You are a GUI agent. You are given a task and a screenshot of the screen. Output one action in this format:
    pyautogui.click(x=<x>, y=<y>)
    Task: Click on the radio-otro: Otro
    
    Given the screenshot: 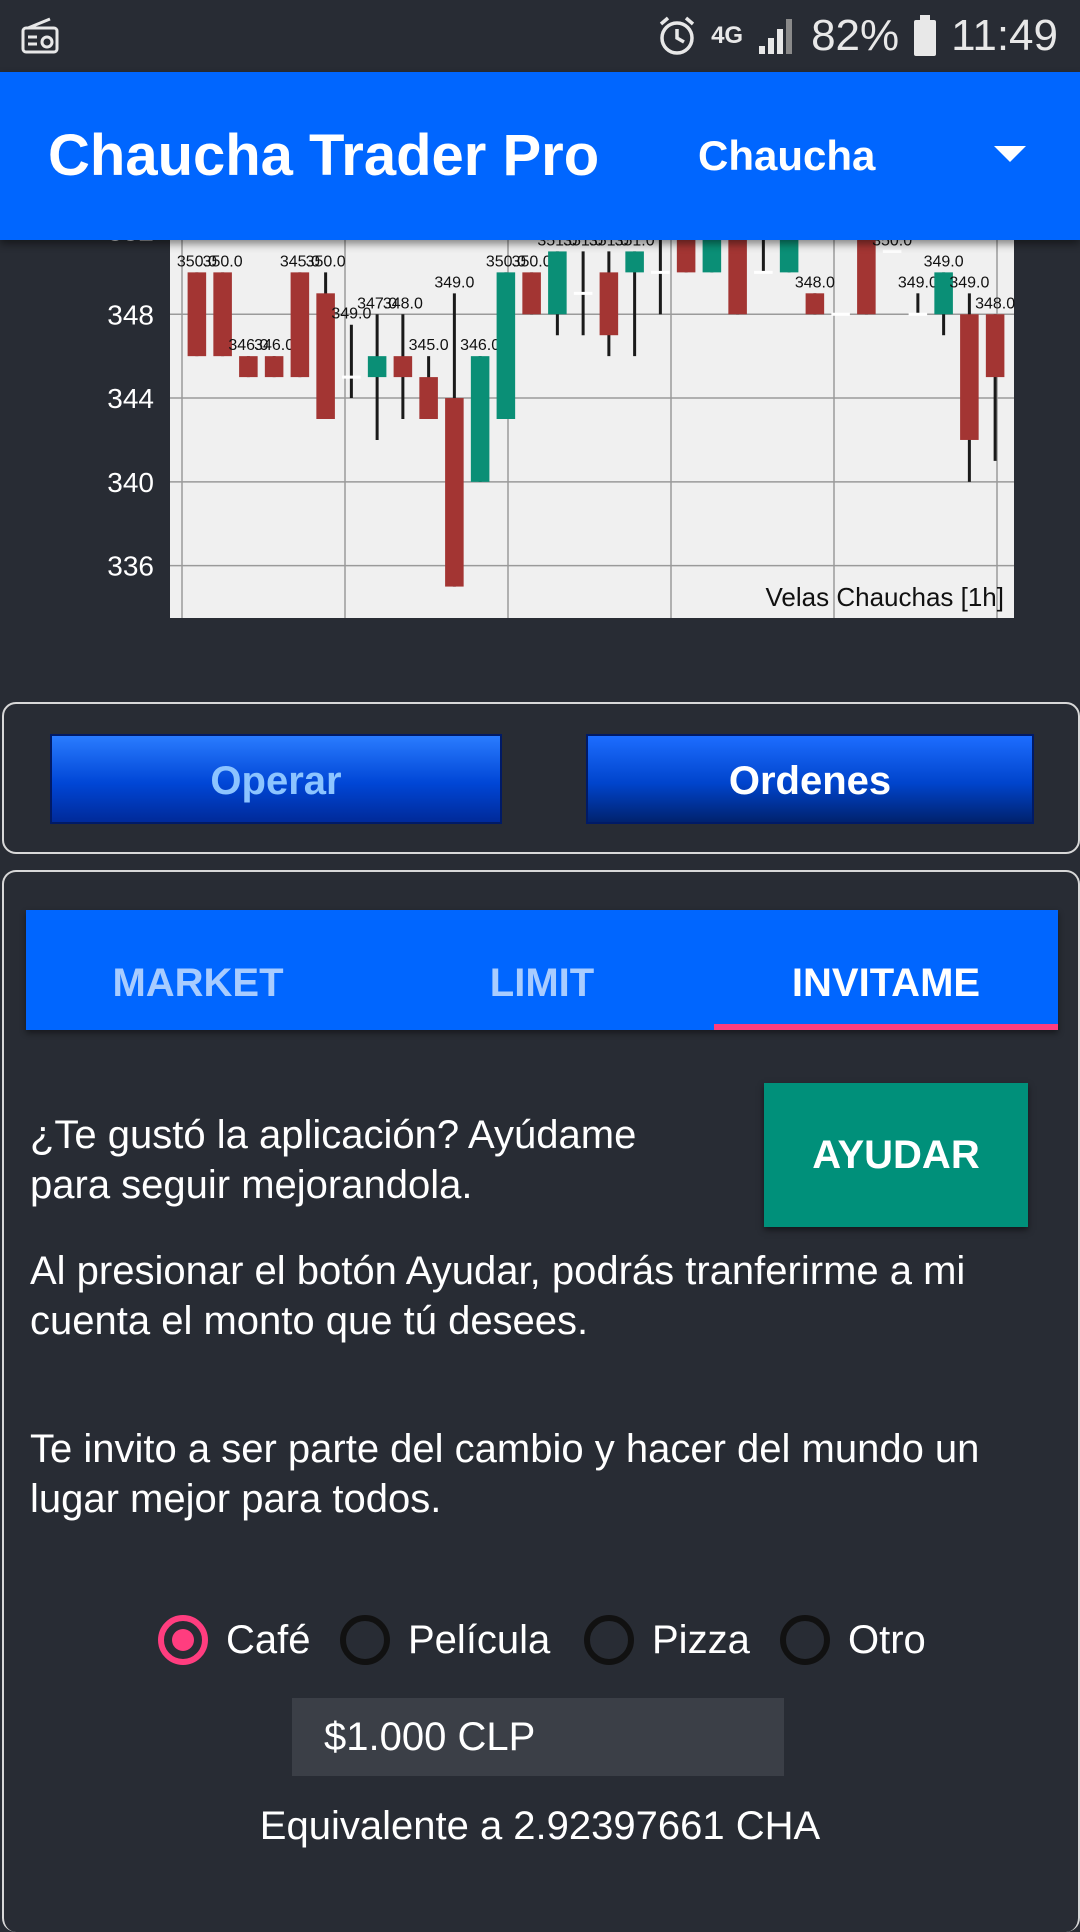 What is the action you would take?
    pyautogui.click(x=853, y=1640)
    